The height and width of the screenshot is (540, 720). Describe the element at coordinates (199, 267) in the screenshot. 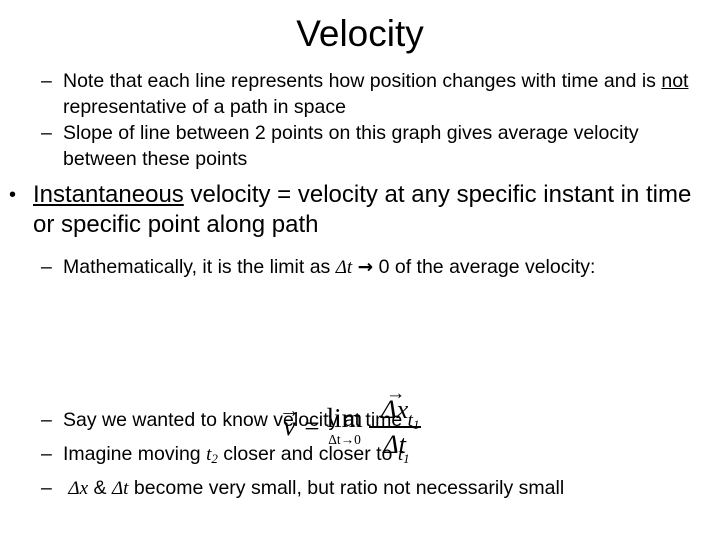

I see `bullet-text-part: Mathematically, it is the limit as` at that location.